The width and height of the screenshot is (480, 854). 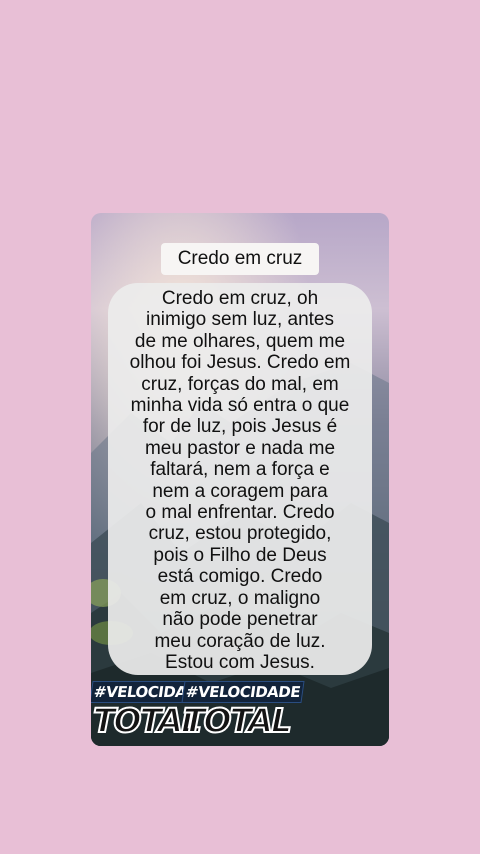 I want to click on watermark-word-right: TOTAL, so click(x=237, y=720).